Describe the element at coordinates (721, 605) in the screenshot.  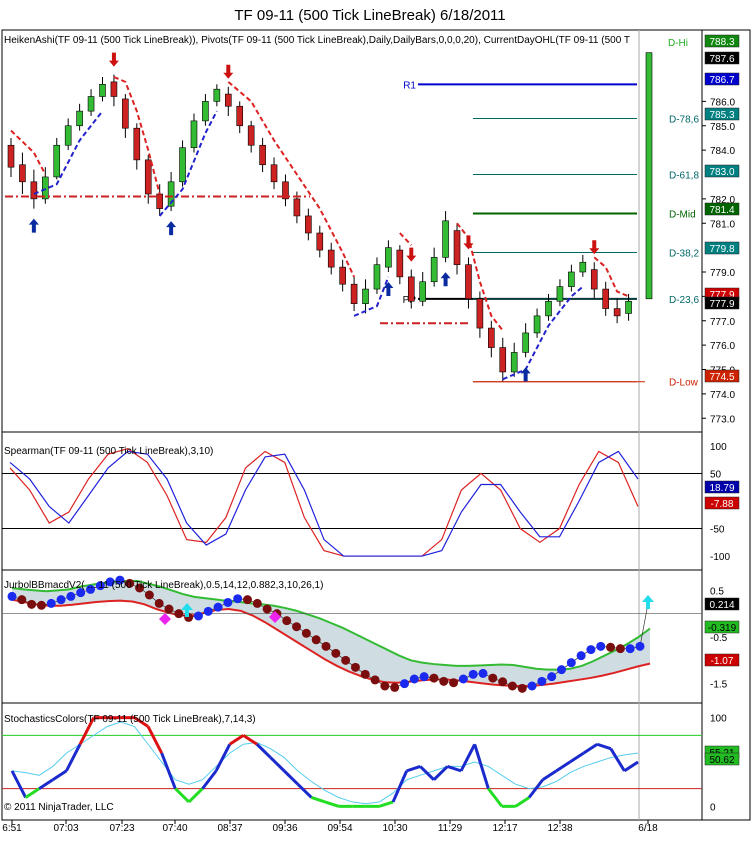
I see `jurbol-badge: 0.214` at that location.